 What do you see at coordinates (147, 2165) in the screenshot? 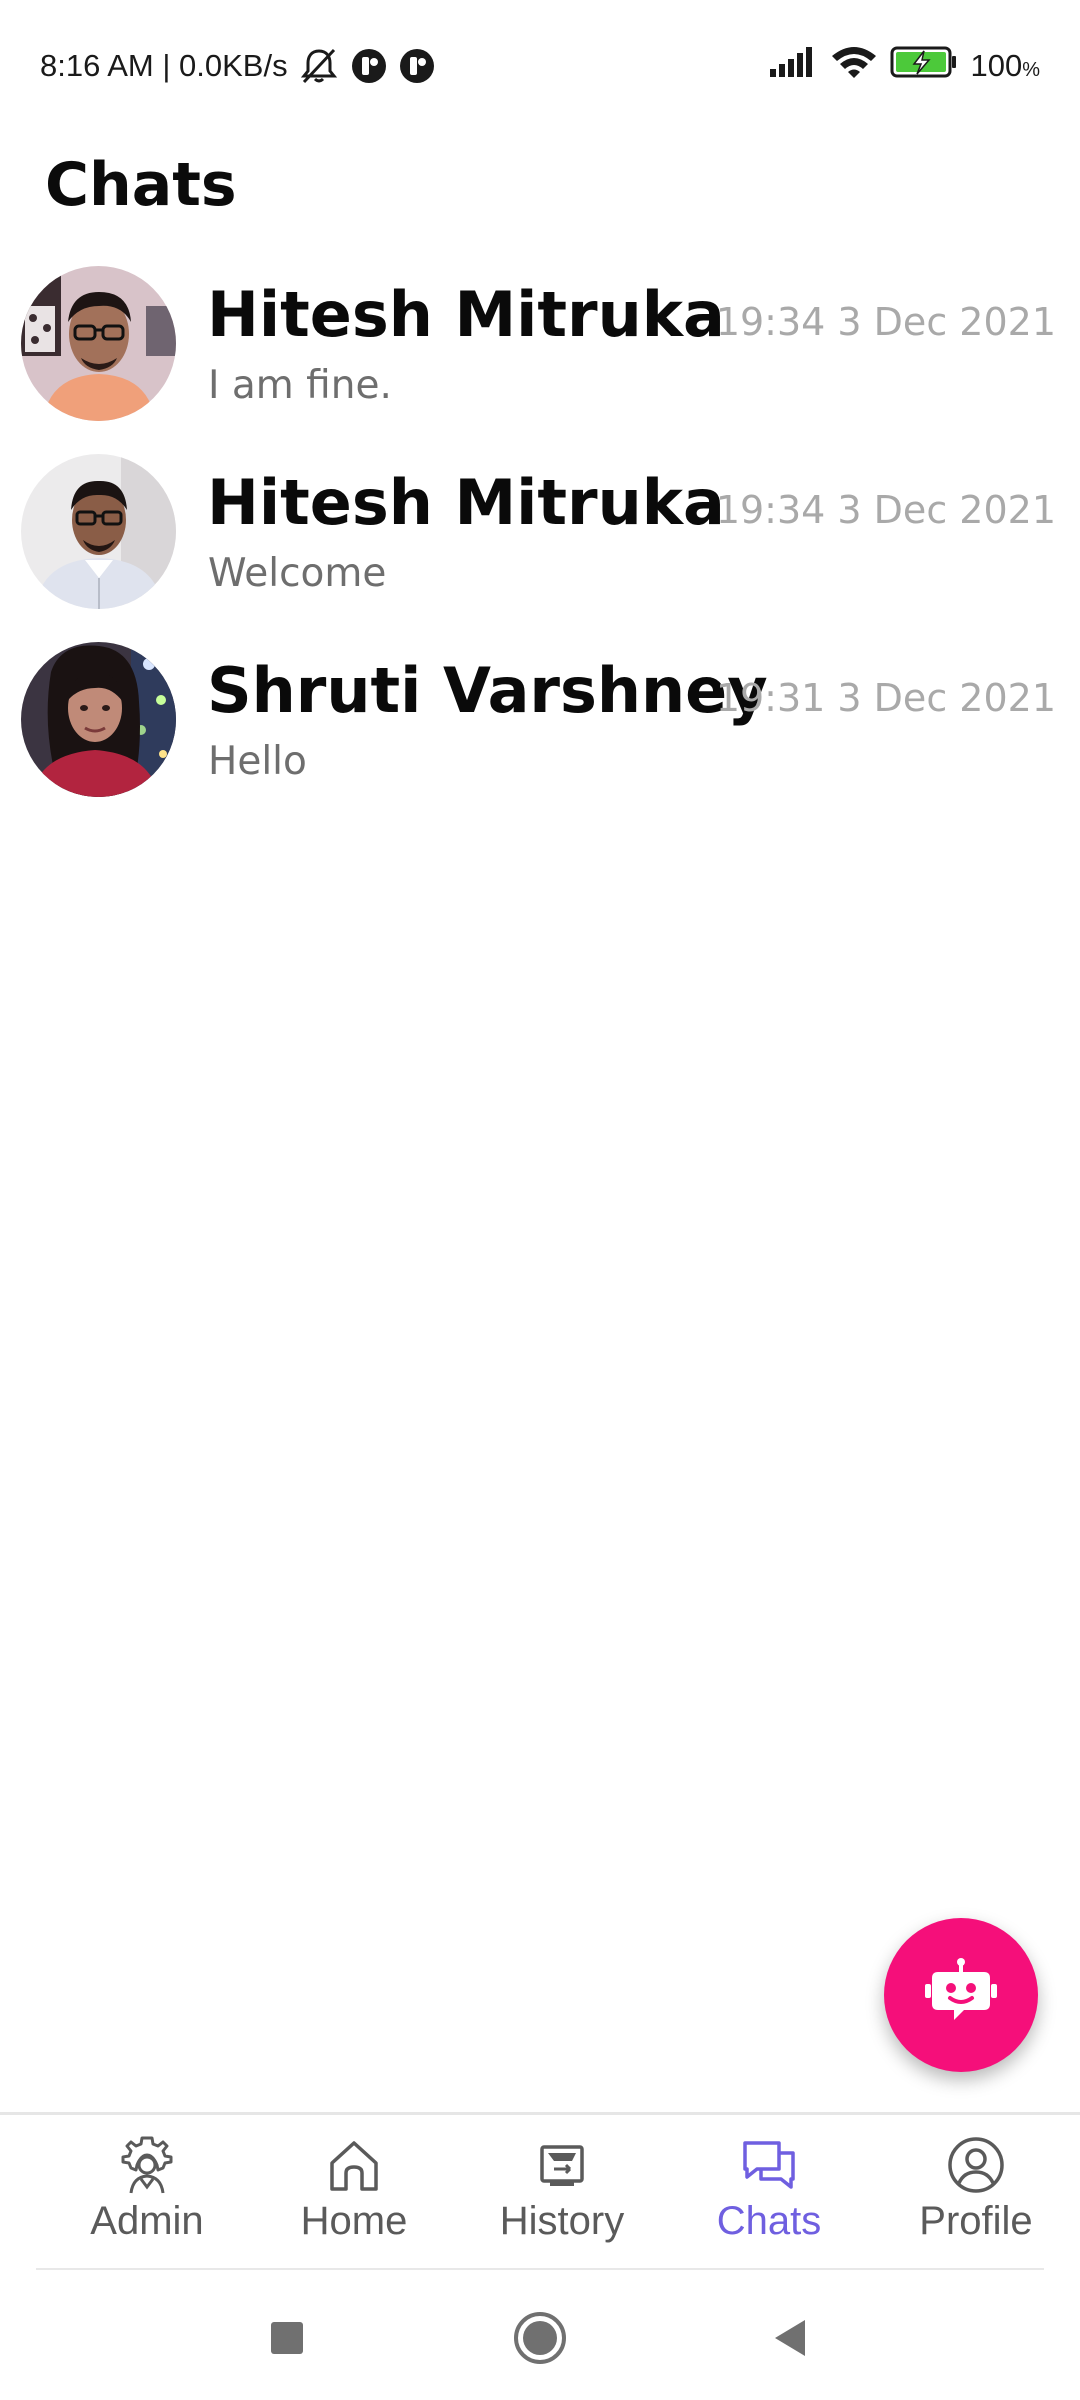
I see `admin-gear-icon` at bounding box center [147, 2165].